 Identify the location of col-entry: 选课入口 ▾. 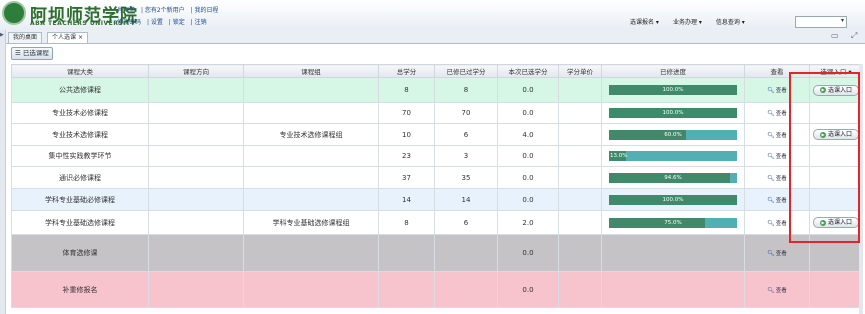
(836, 71).